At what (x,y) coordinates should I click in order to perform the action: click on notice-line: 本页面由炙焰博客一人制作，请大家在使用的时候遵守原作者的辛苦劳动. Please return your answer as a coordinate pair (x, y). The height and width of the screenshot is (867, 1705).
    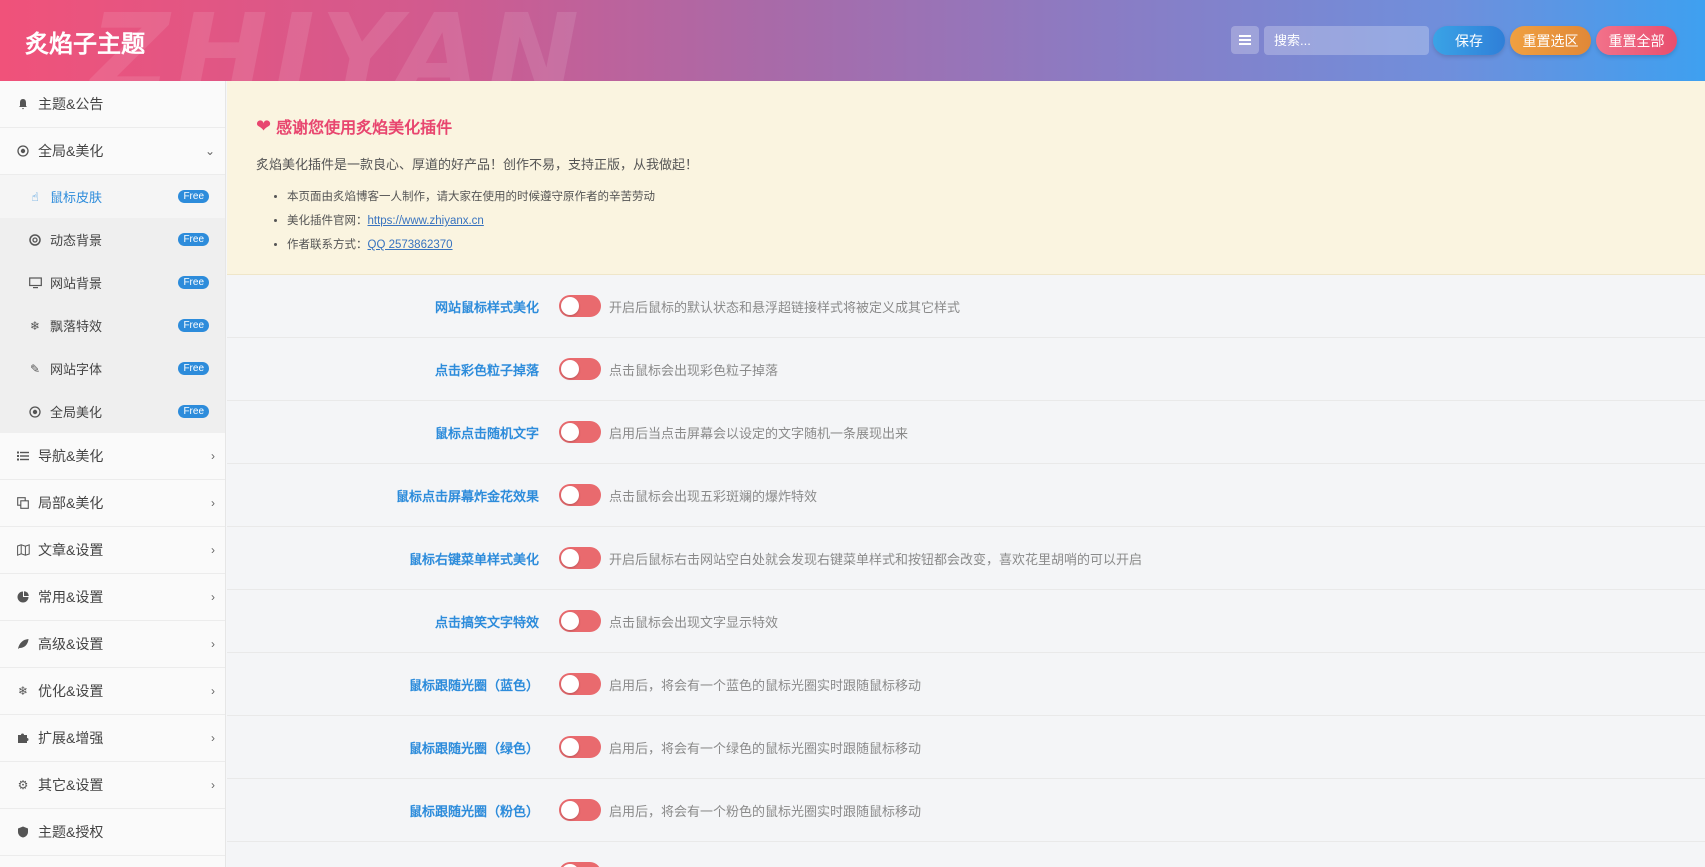
    Looking at the image, I should click on (981, 197).